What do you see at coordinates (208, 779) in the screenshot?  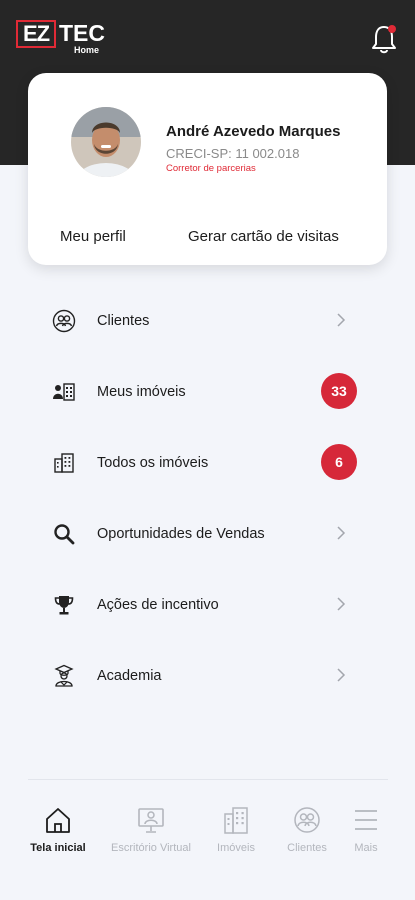 I see `tabbar-divider` at bounding box center [208, 779].